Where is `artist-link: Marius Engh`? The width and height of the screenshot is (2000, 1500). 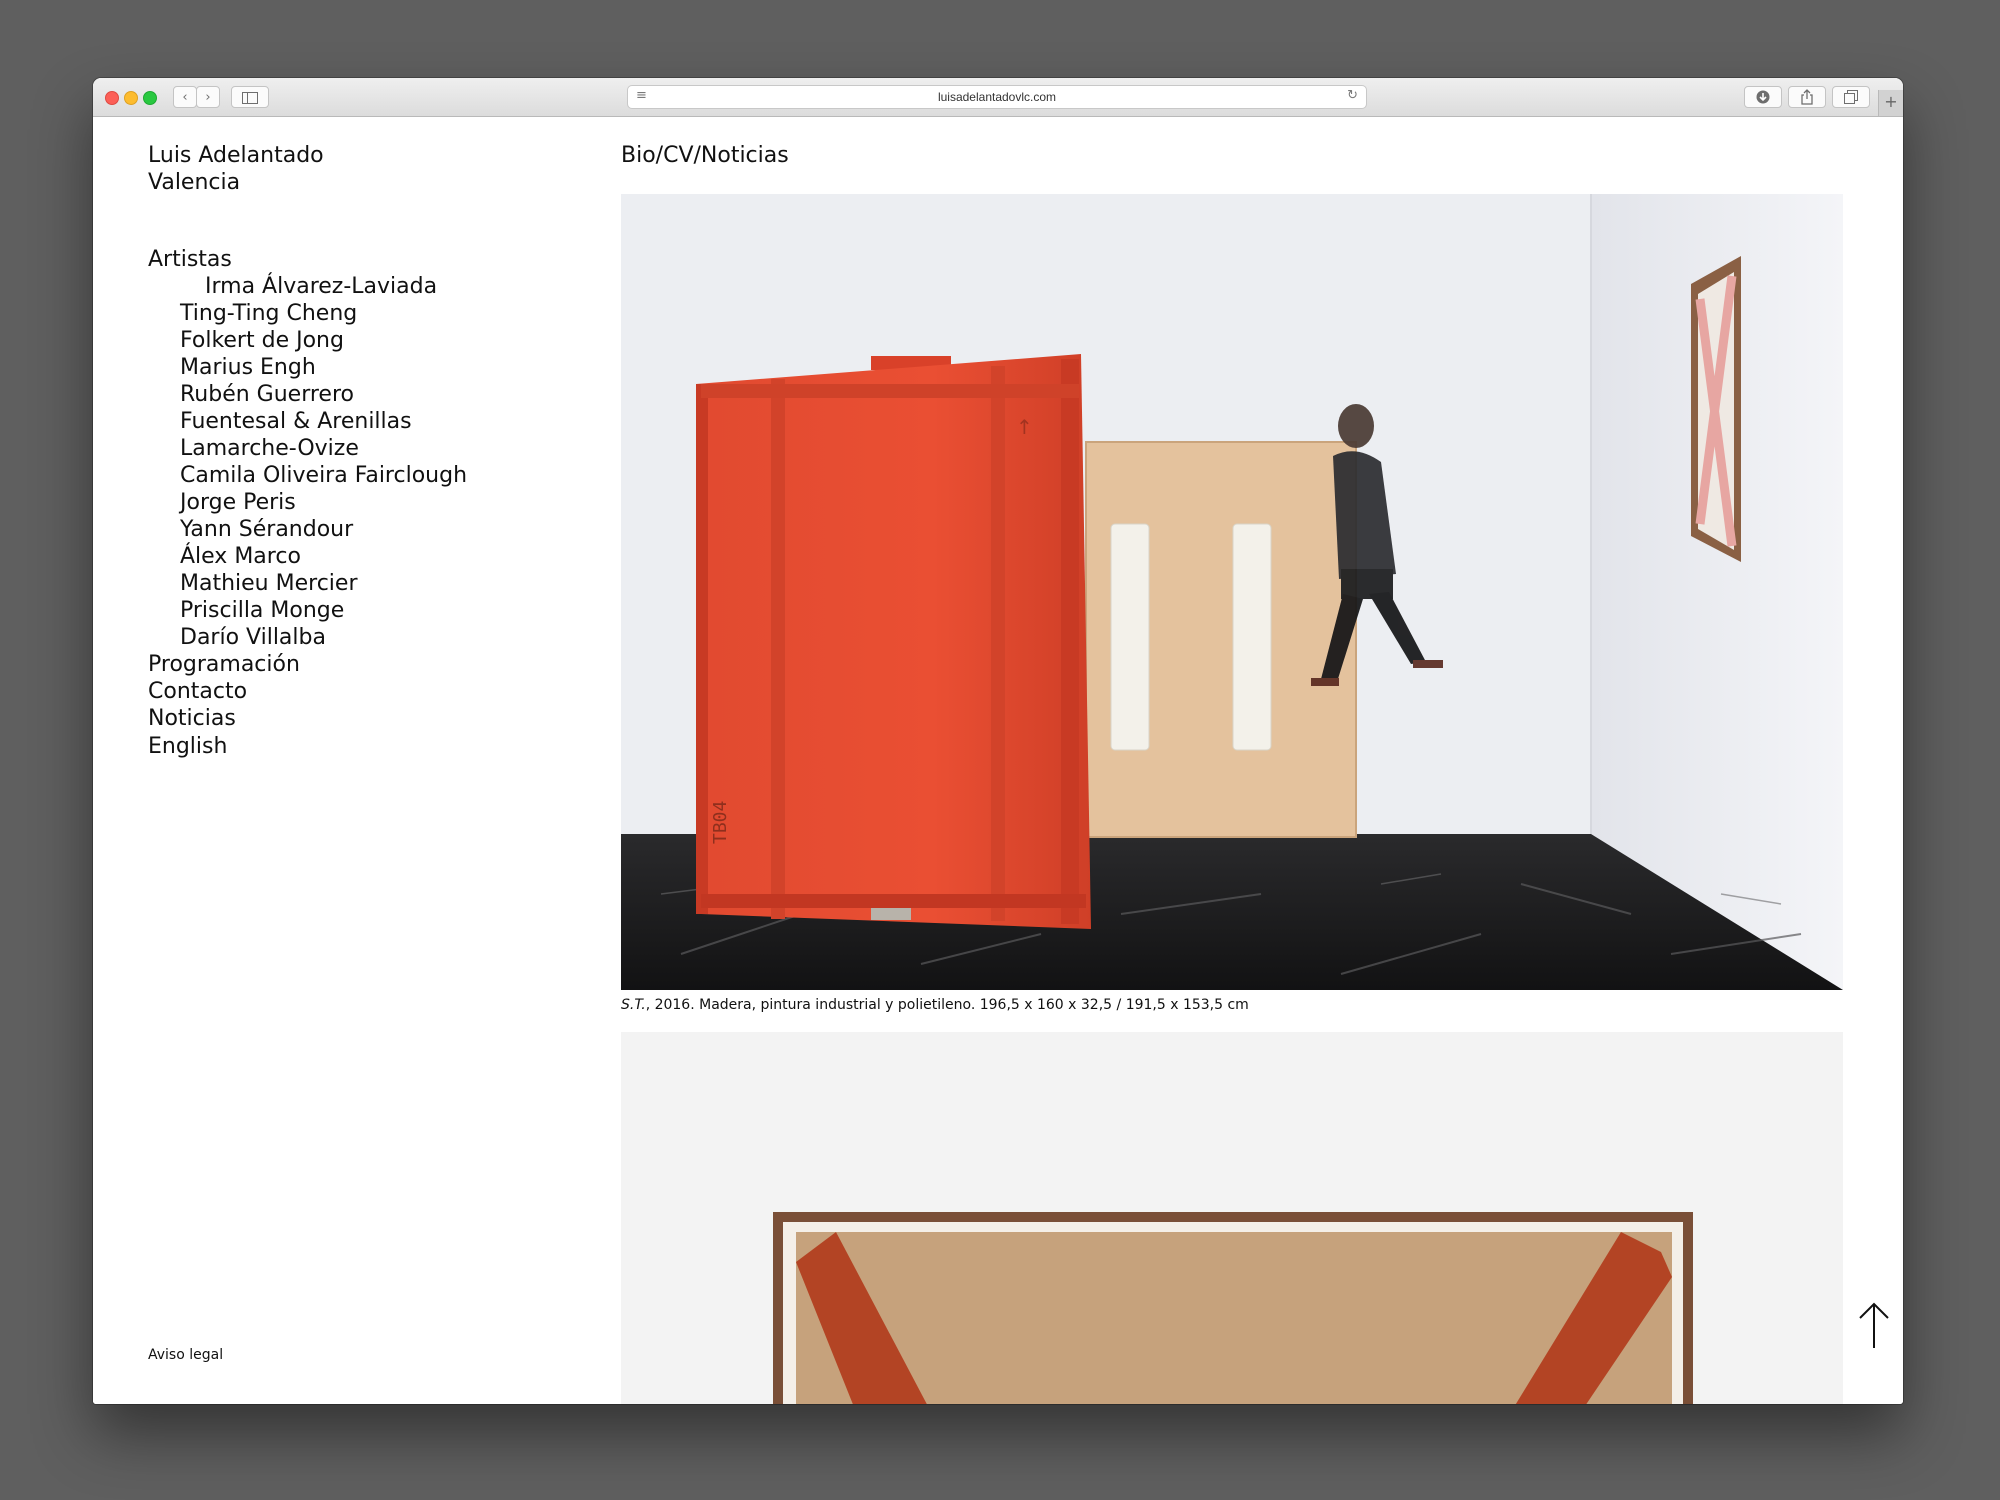 artist-link: Marius Engh is located at coordinates (307, 367).